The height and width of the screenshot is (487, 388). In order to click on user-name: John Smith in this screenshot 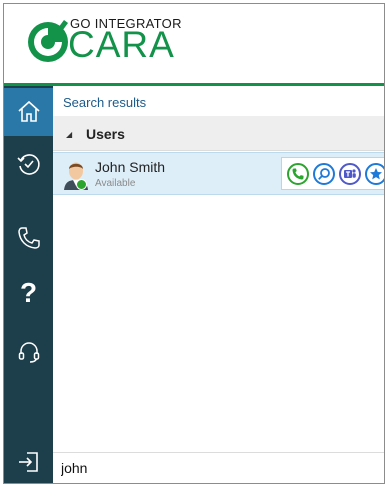, I will do `click(130, 167)`.